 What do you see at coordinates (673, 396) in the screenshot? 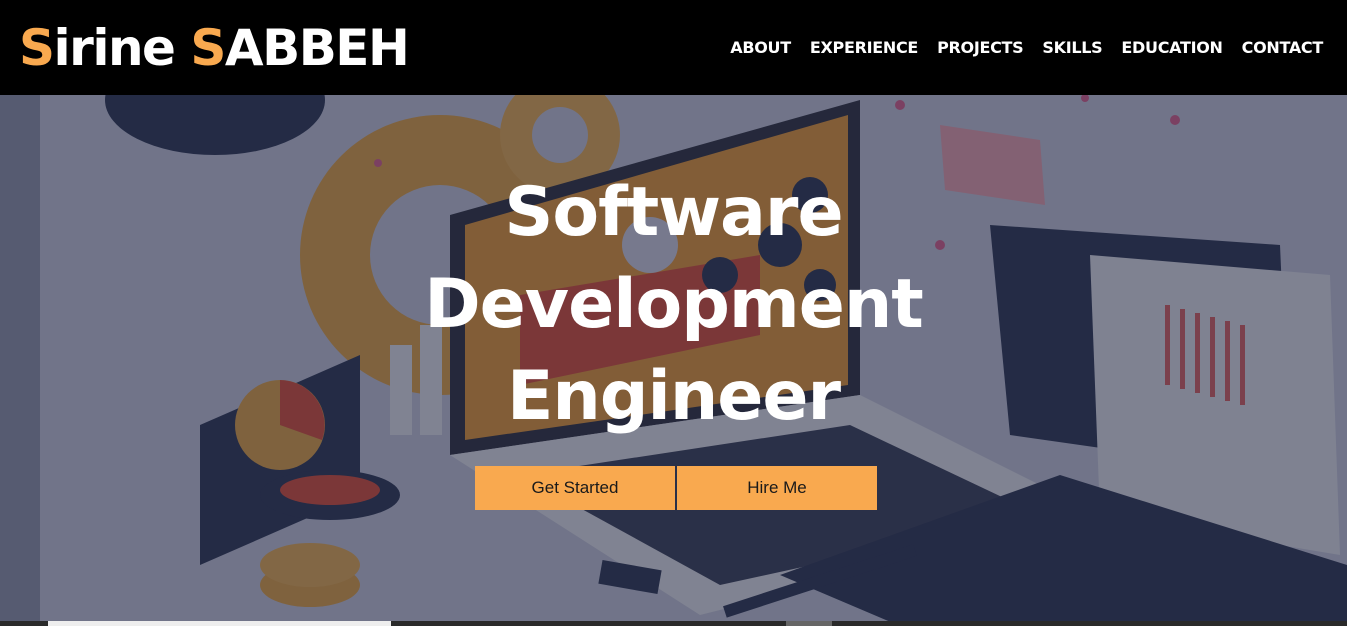
I see `headline-line-3: Engineer` at bounding box center [673, 396].